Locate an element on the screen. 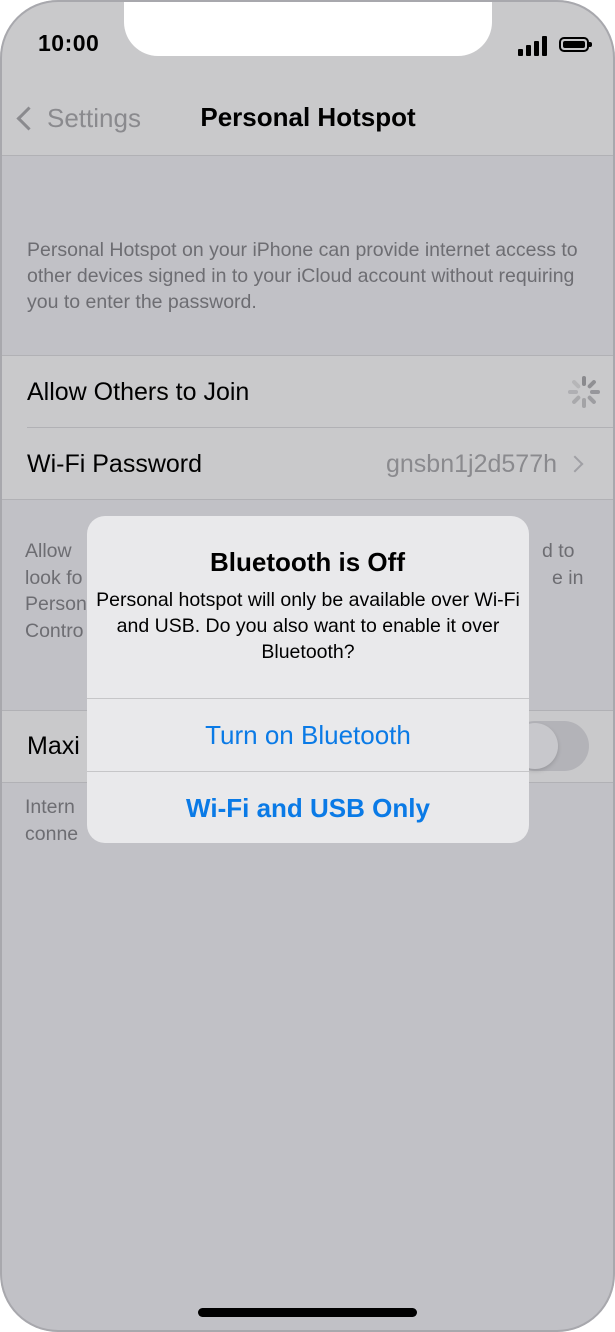 This screenshot has height=1332, width=615. wifi-password-label: Wi-Fi Password is located at coordinates (115, 463).